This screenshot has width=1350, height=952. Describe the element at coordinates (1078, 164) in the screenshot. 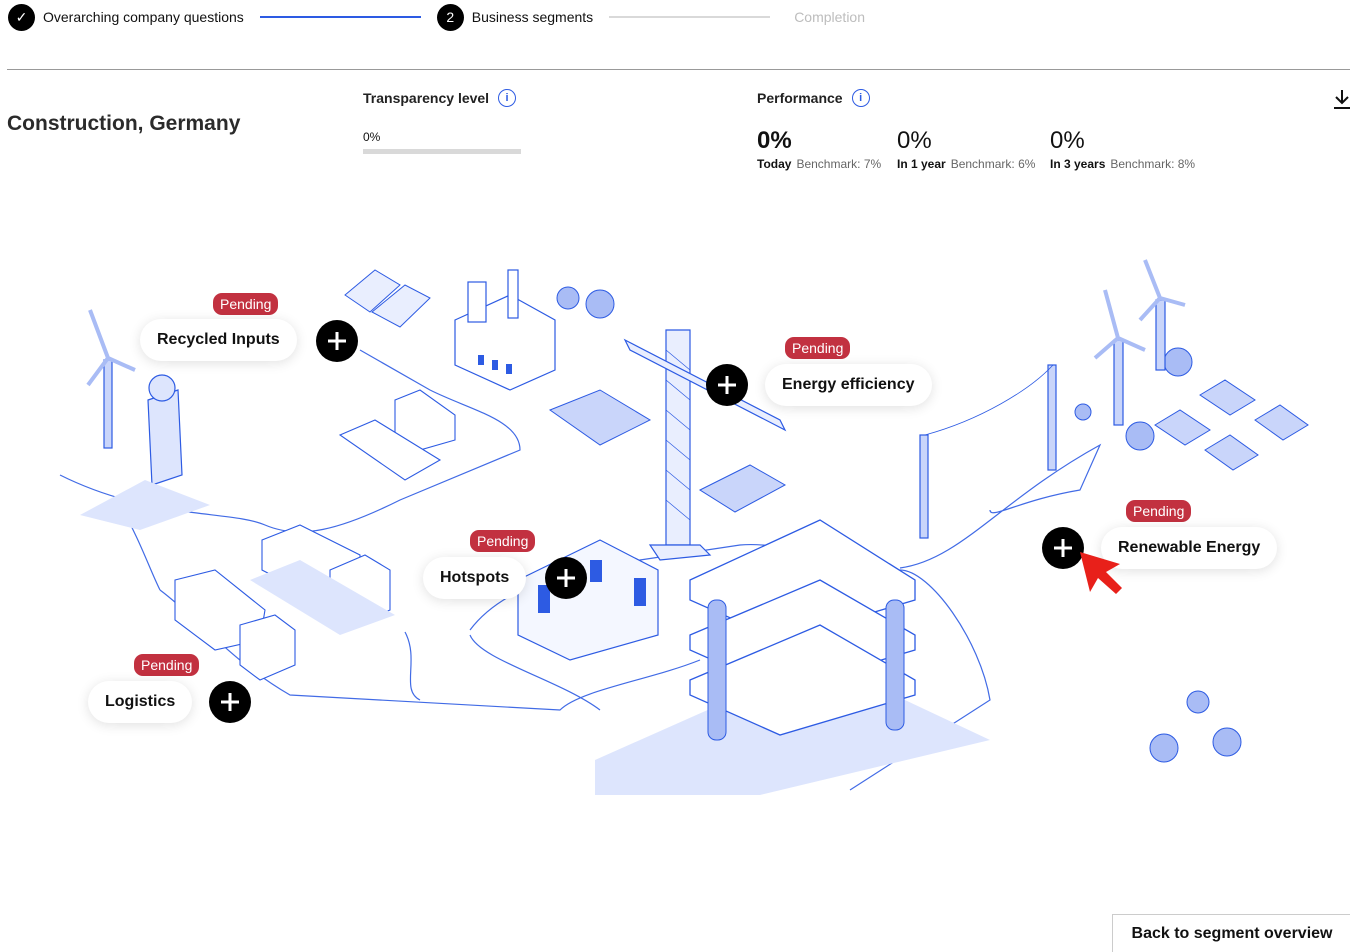

I see `metric-period: In 3 years` at that location.